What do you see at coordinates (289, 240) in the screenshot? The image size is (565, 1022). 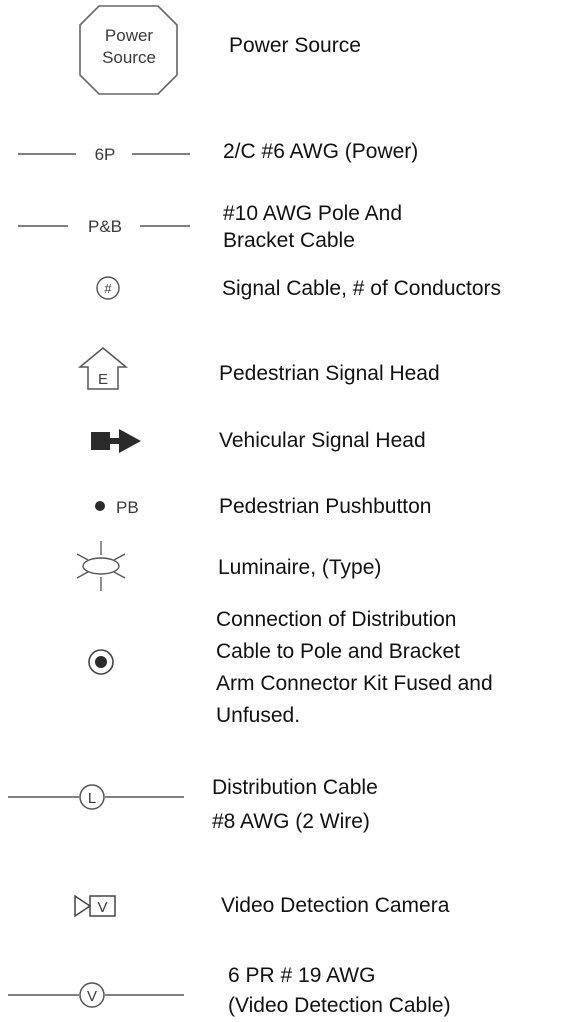 I see `label-pole-bracket-line2: Bracket Cable` at bounding box center [289, 240].